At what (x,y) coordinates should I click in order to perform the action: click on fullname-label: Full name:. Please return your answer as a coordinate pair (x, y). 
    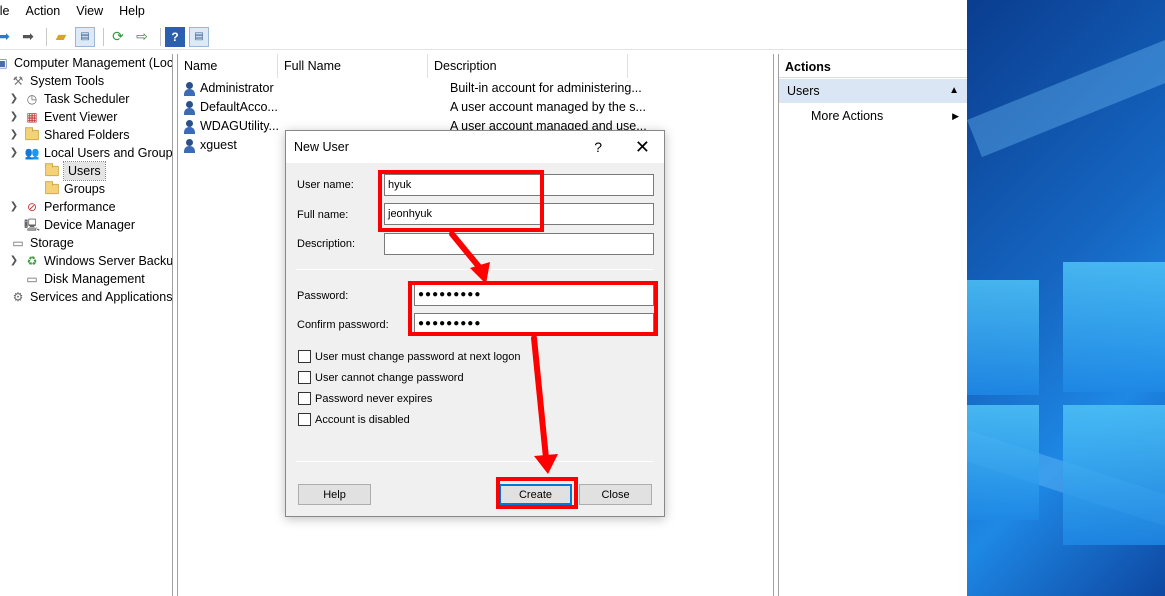
    Looking at the image, I should click on (323, 215).